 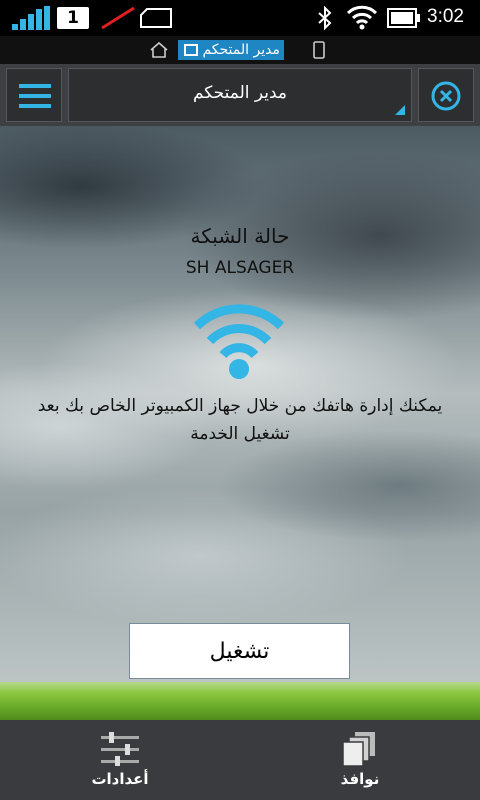 I want to click on close-button, so click(x=446, y=95).